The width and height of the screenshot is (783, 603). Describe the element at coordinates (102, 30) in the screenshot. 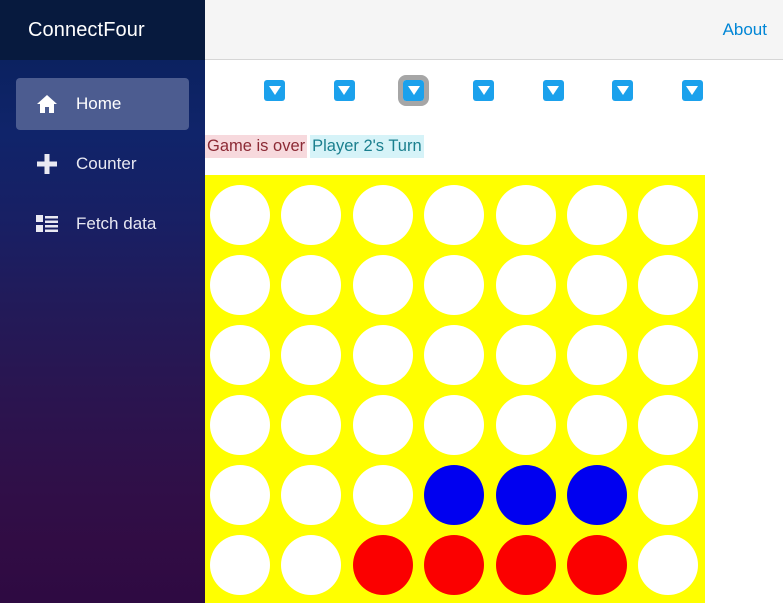

I see `brand-bar: ConnectFour` at that location.